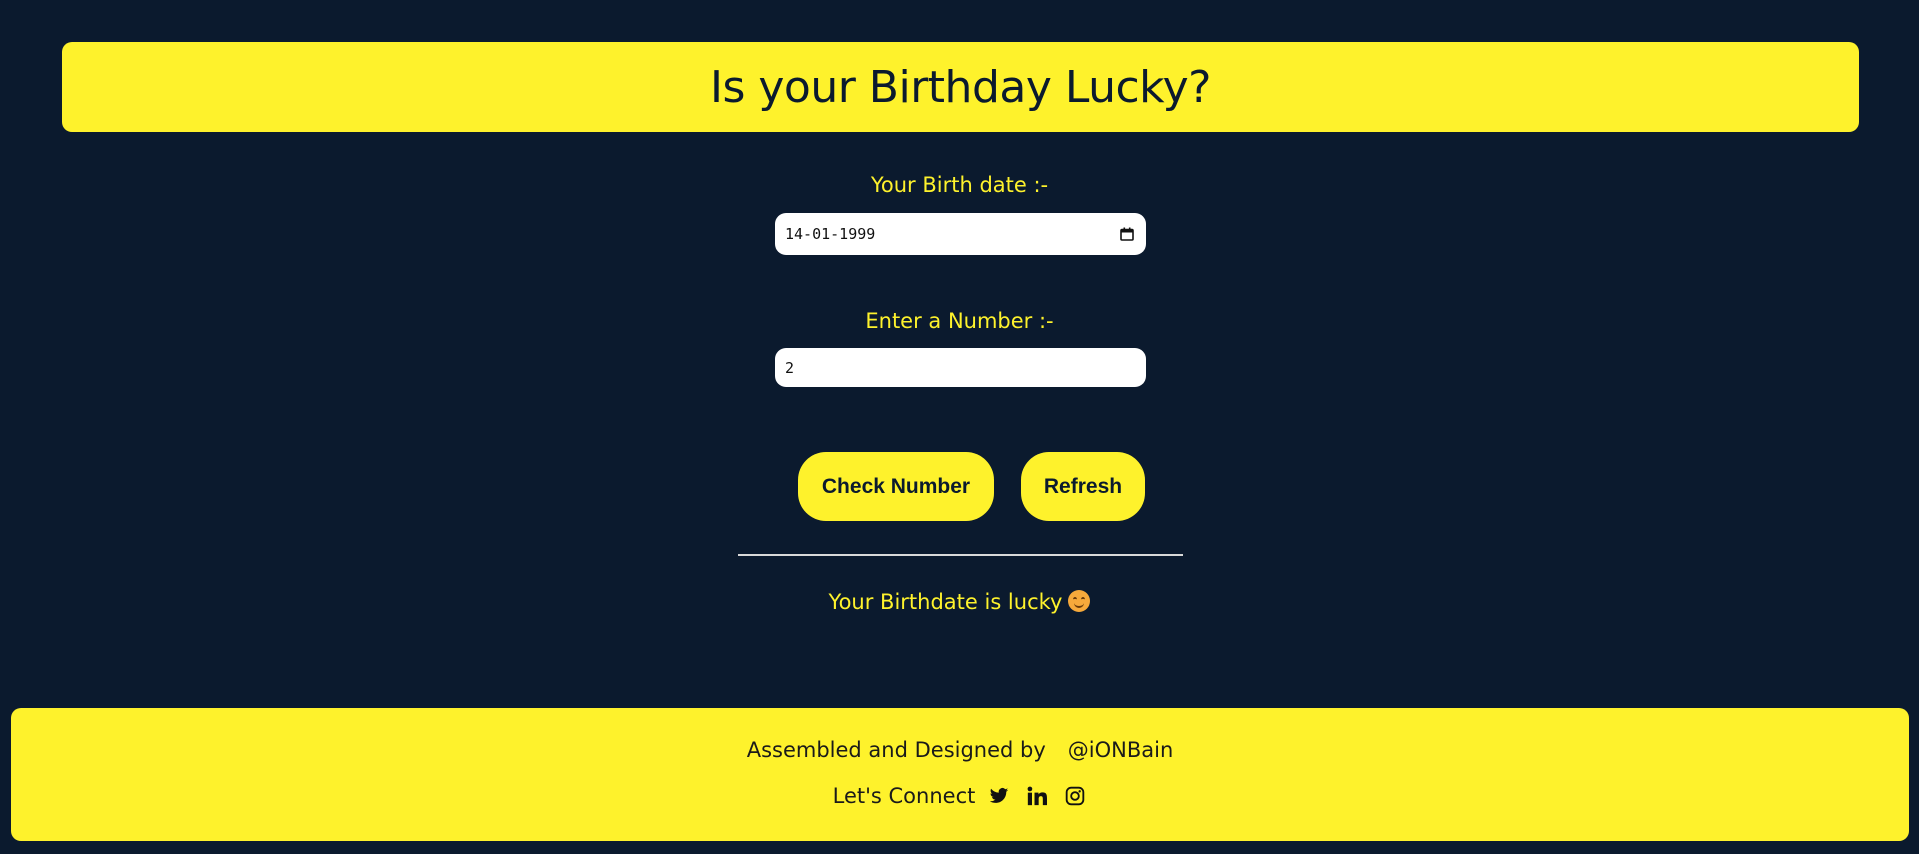 The image size is (1919, 854). I want to click on check-number-button: Check Number, so click(896, 486).